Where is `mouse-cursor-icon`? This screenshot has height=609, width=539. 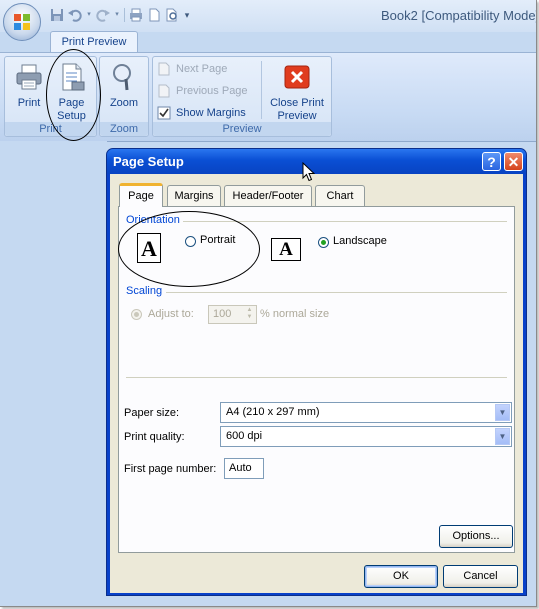 mouse-cursor-icon is located at coordinates (308, 172).